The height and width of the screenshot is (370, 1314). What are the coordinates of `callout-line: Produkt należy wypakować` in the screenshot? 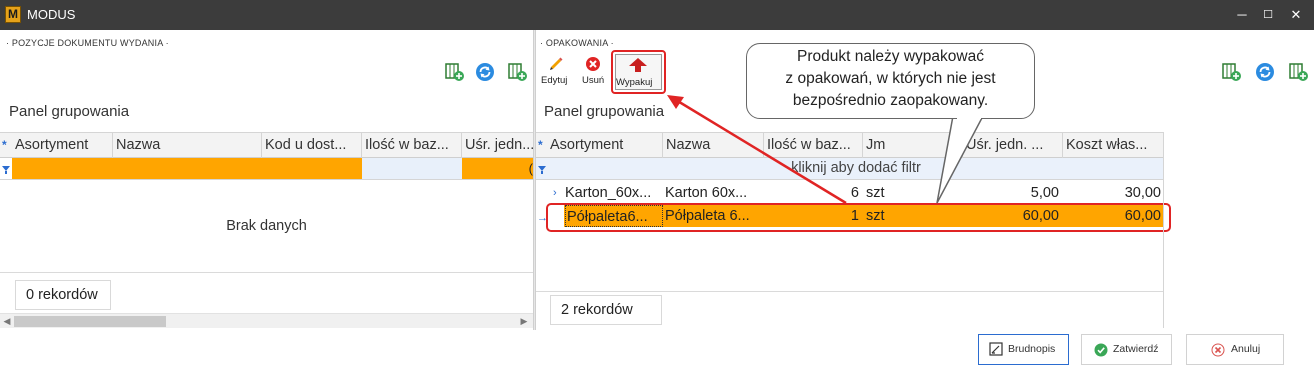 It's located at (890, 56).